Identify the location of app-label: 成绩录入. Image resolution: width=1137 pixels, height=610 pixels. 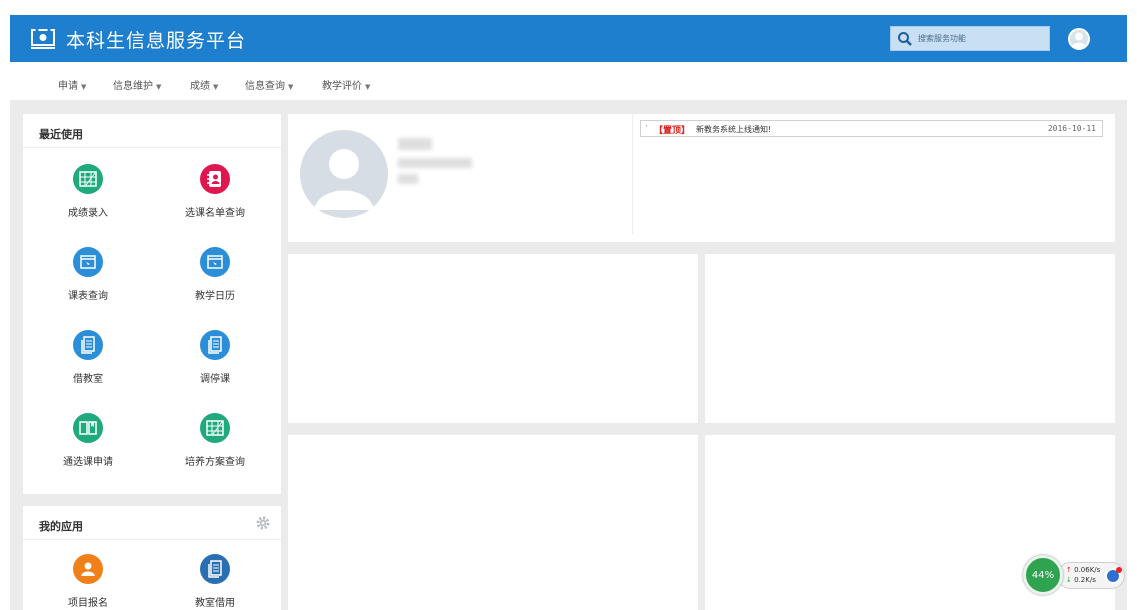
(88, 213).